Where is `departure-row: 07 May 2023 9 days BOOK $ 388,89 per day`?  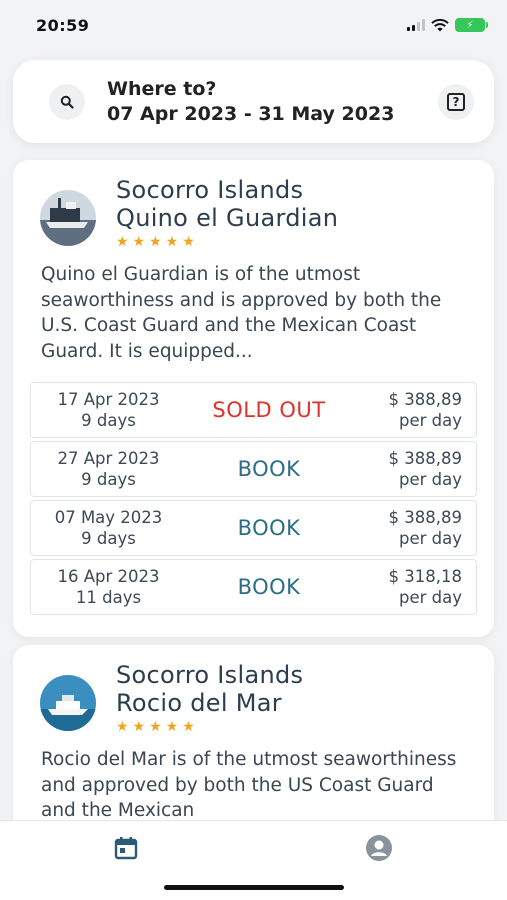
departure-row: 07 May 2023 9 days BOOK $ 388,89 per day is located at coordinates (253, 528).